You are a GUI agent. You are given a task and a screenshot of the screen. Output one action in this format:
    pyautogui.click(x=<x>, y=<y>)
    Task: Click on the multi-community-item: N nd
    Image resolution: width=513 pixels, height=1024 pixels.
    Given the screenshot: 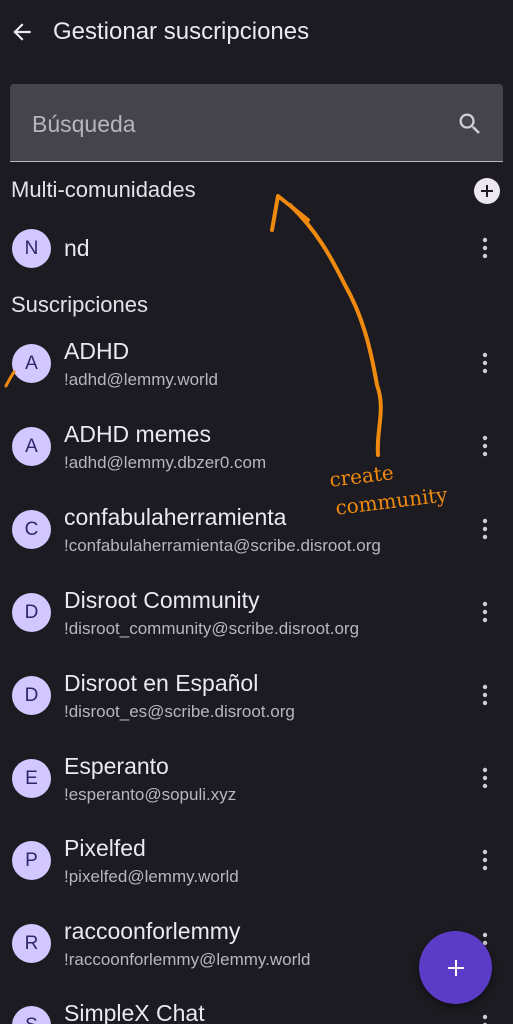 What is the action you would take?
    pyautogui.click(x=256, y=249)
    